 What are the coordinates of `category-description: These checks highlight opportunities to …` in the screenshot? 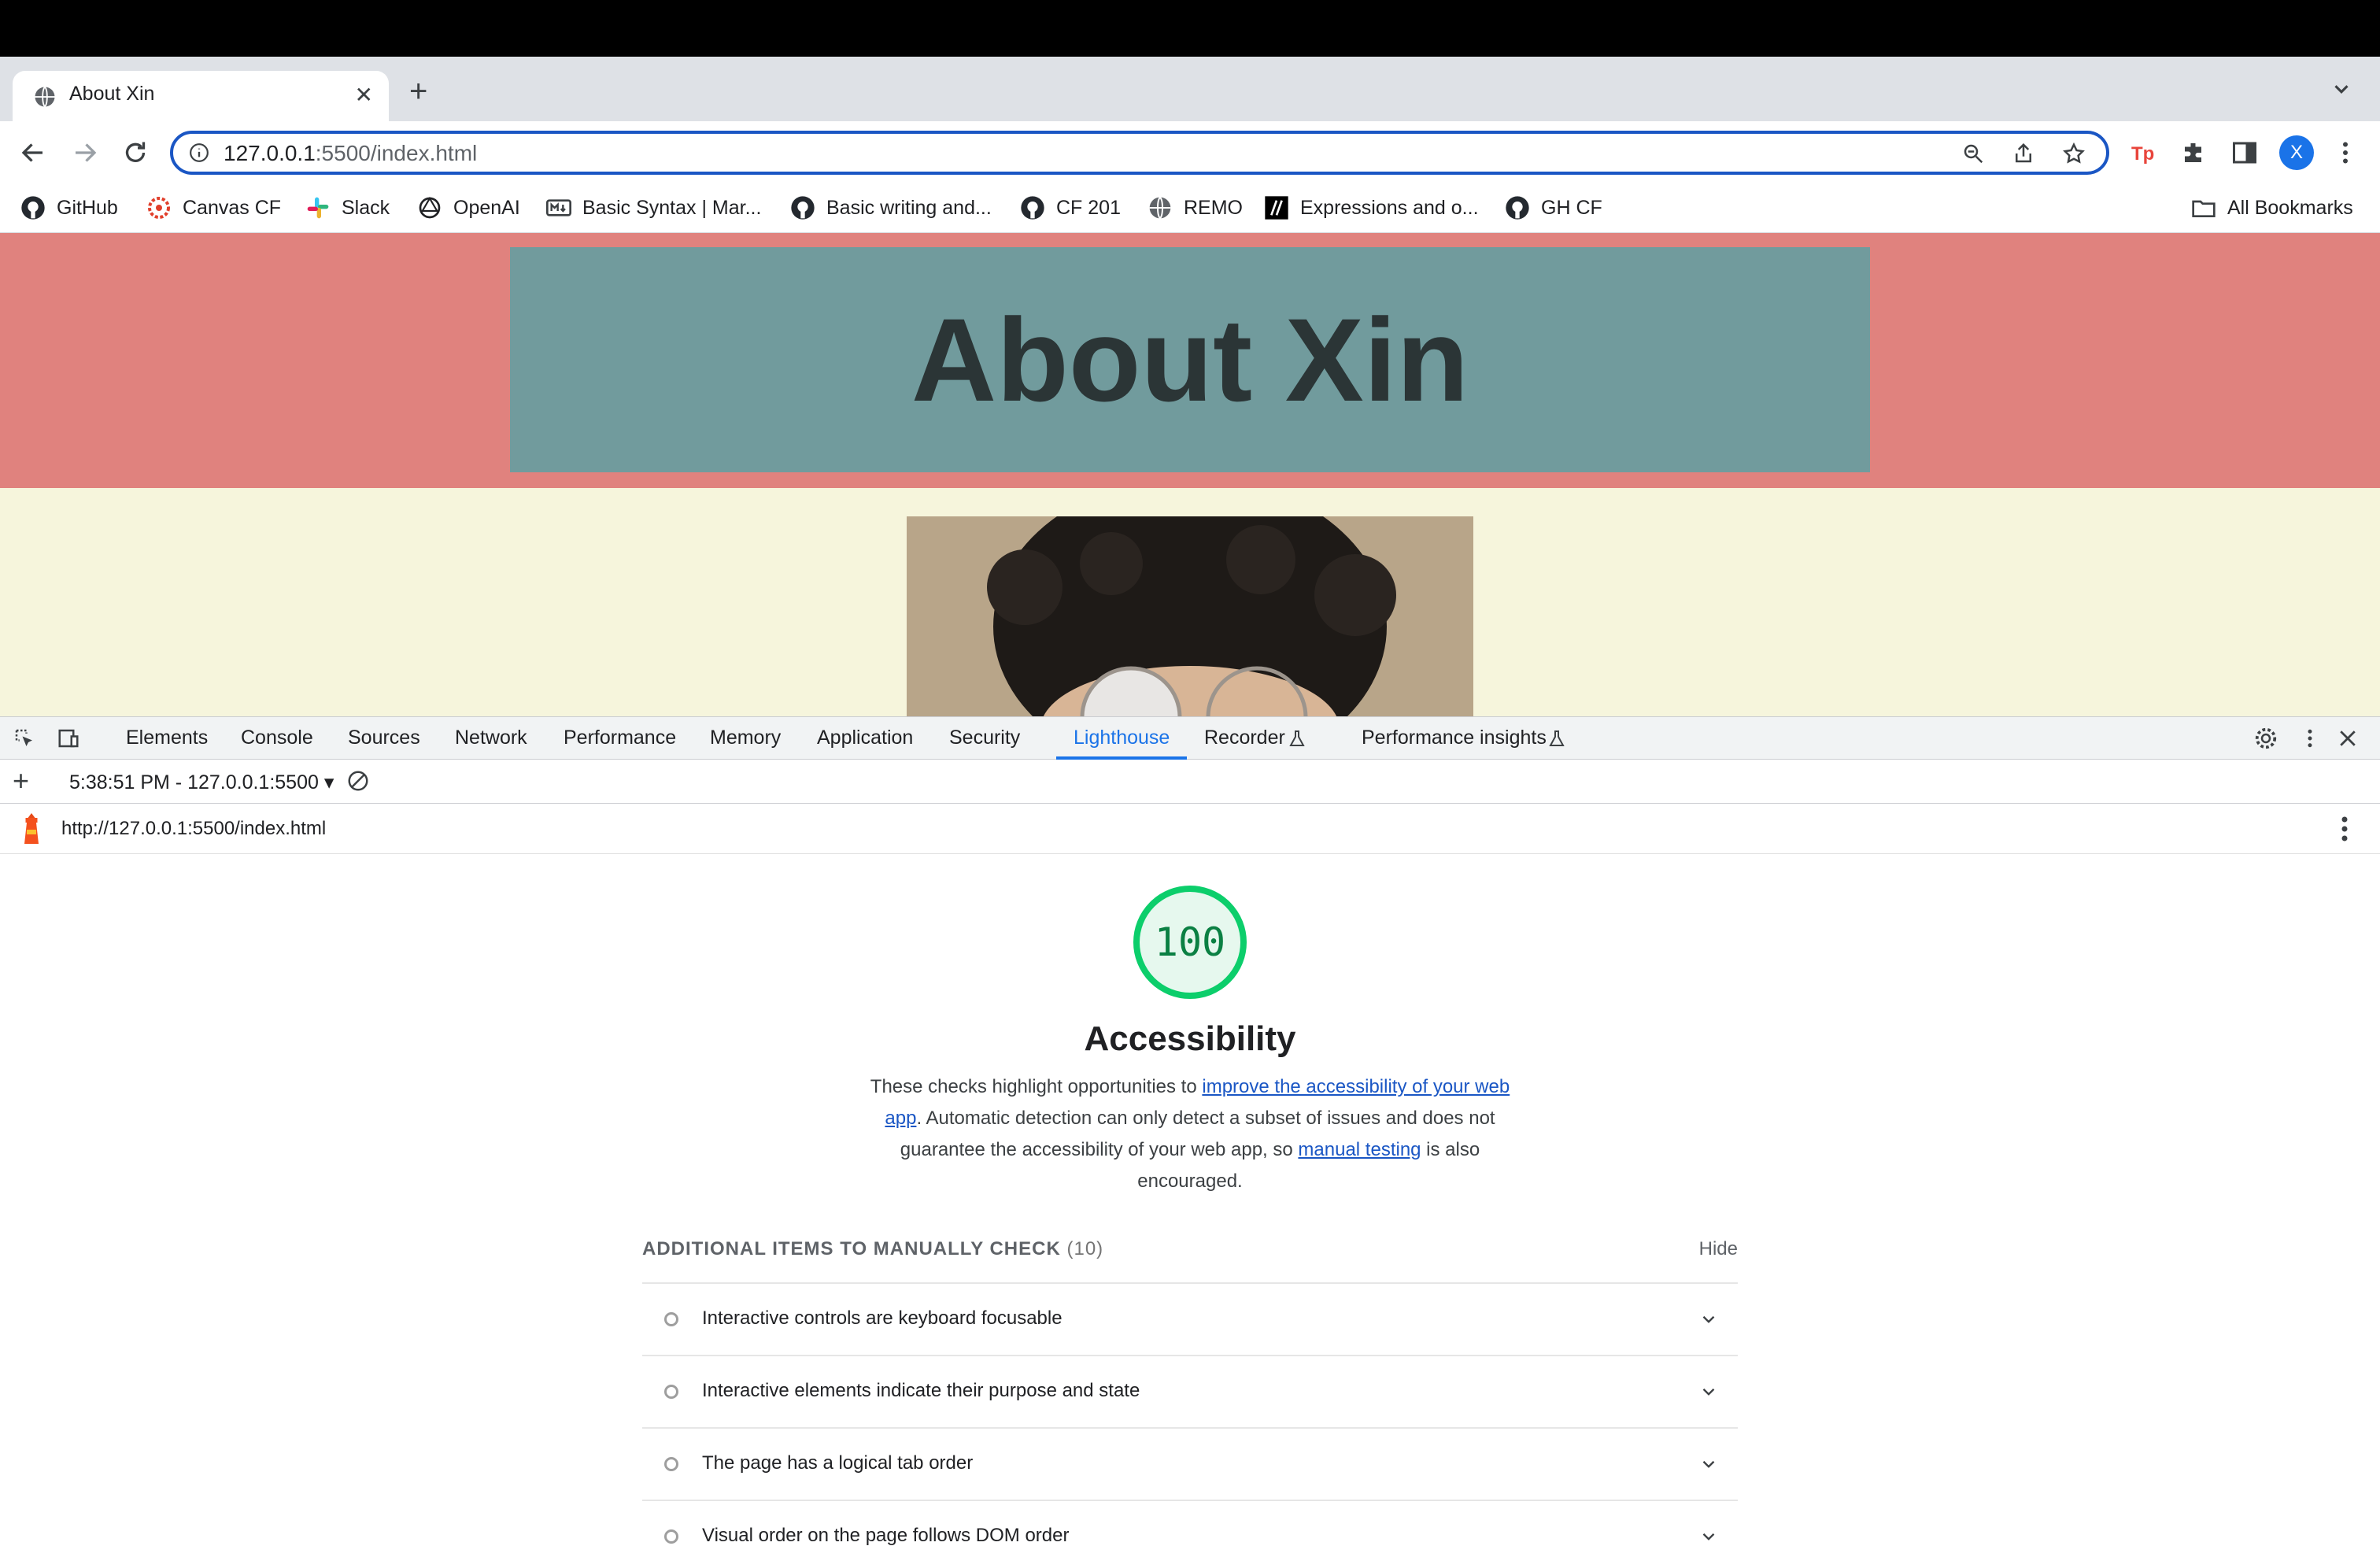 It's located at (1190, 1134).